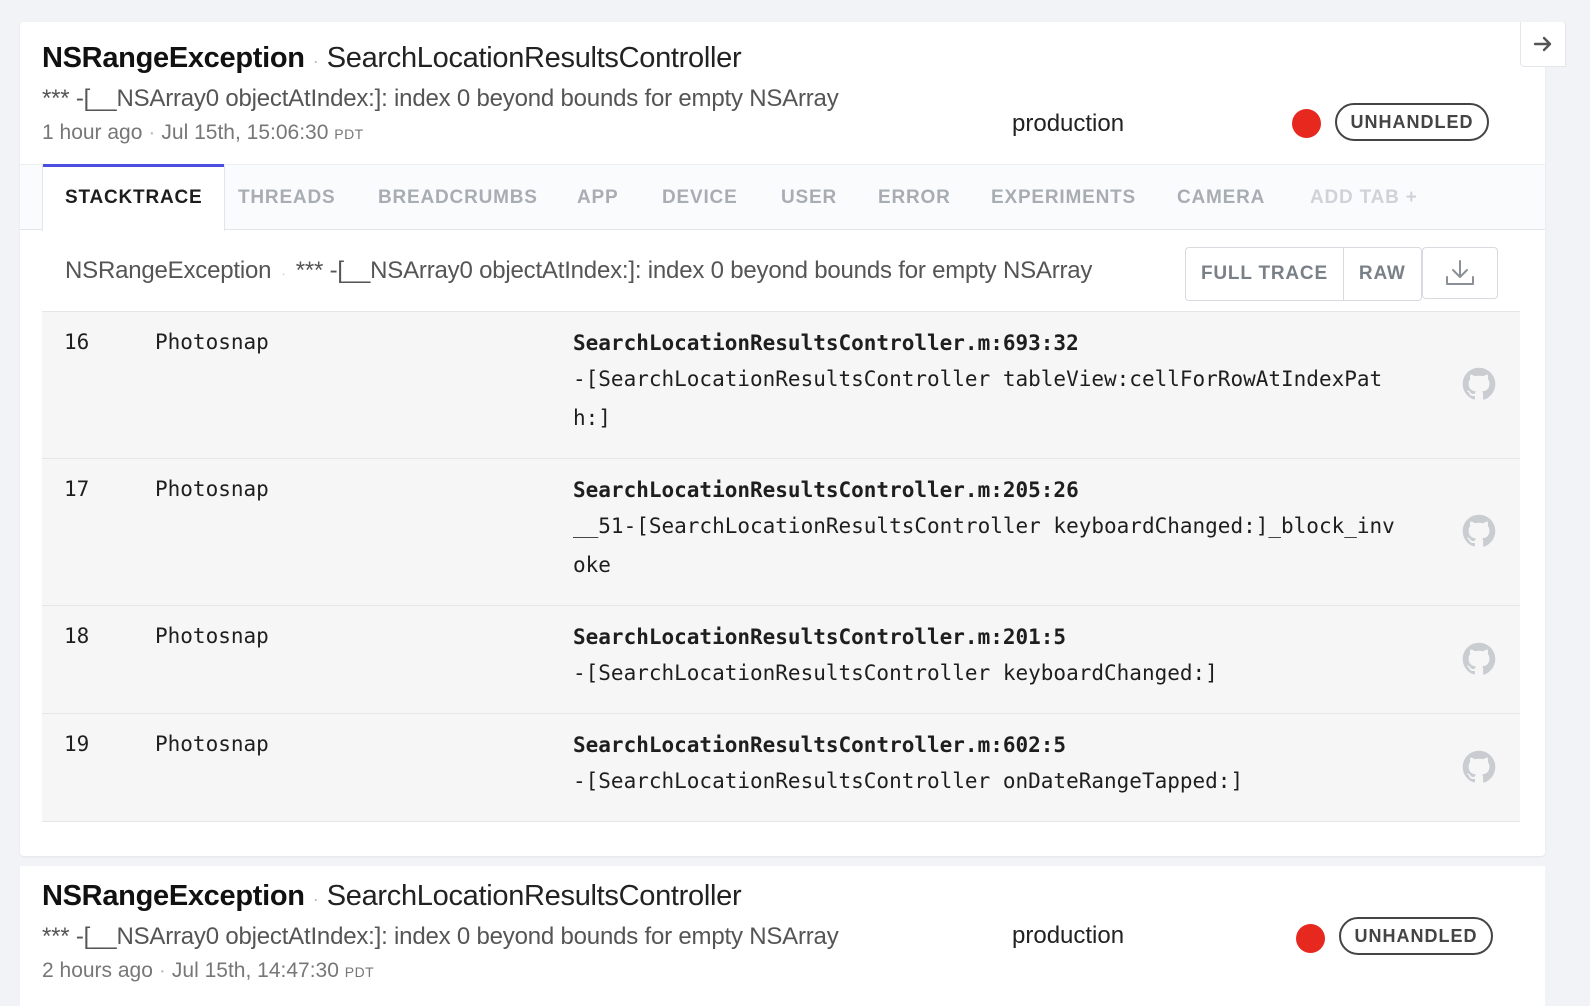 This screenshot has width=1590, height=1006. I want to click on relative-time: 2 hours ago, so click(97, 970).